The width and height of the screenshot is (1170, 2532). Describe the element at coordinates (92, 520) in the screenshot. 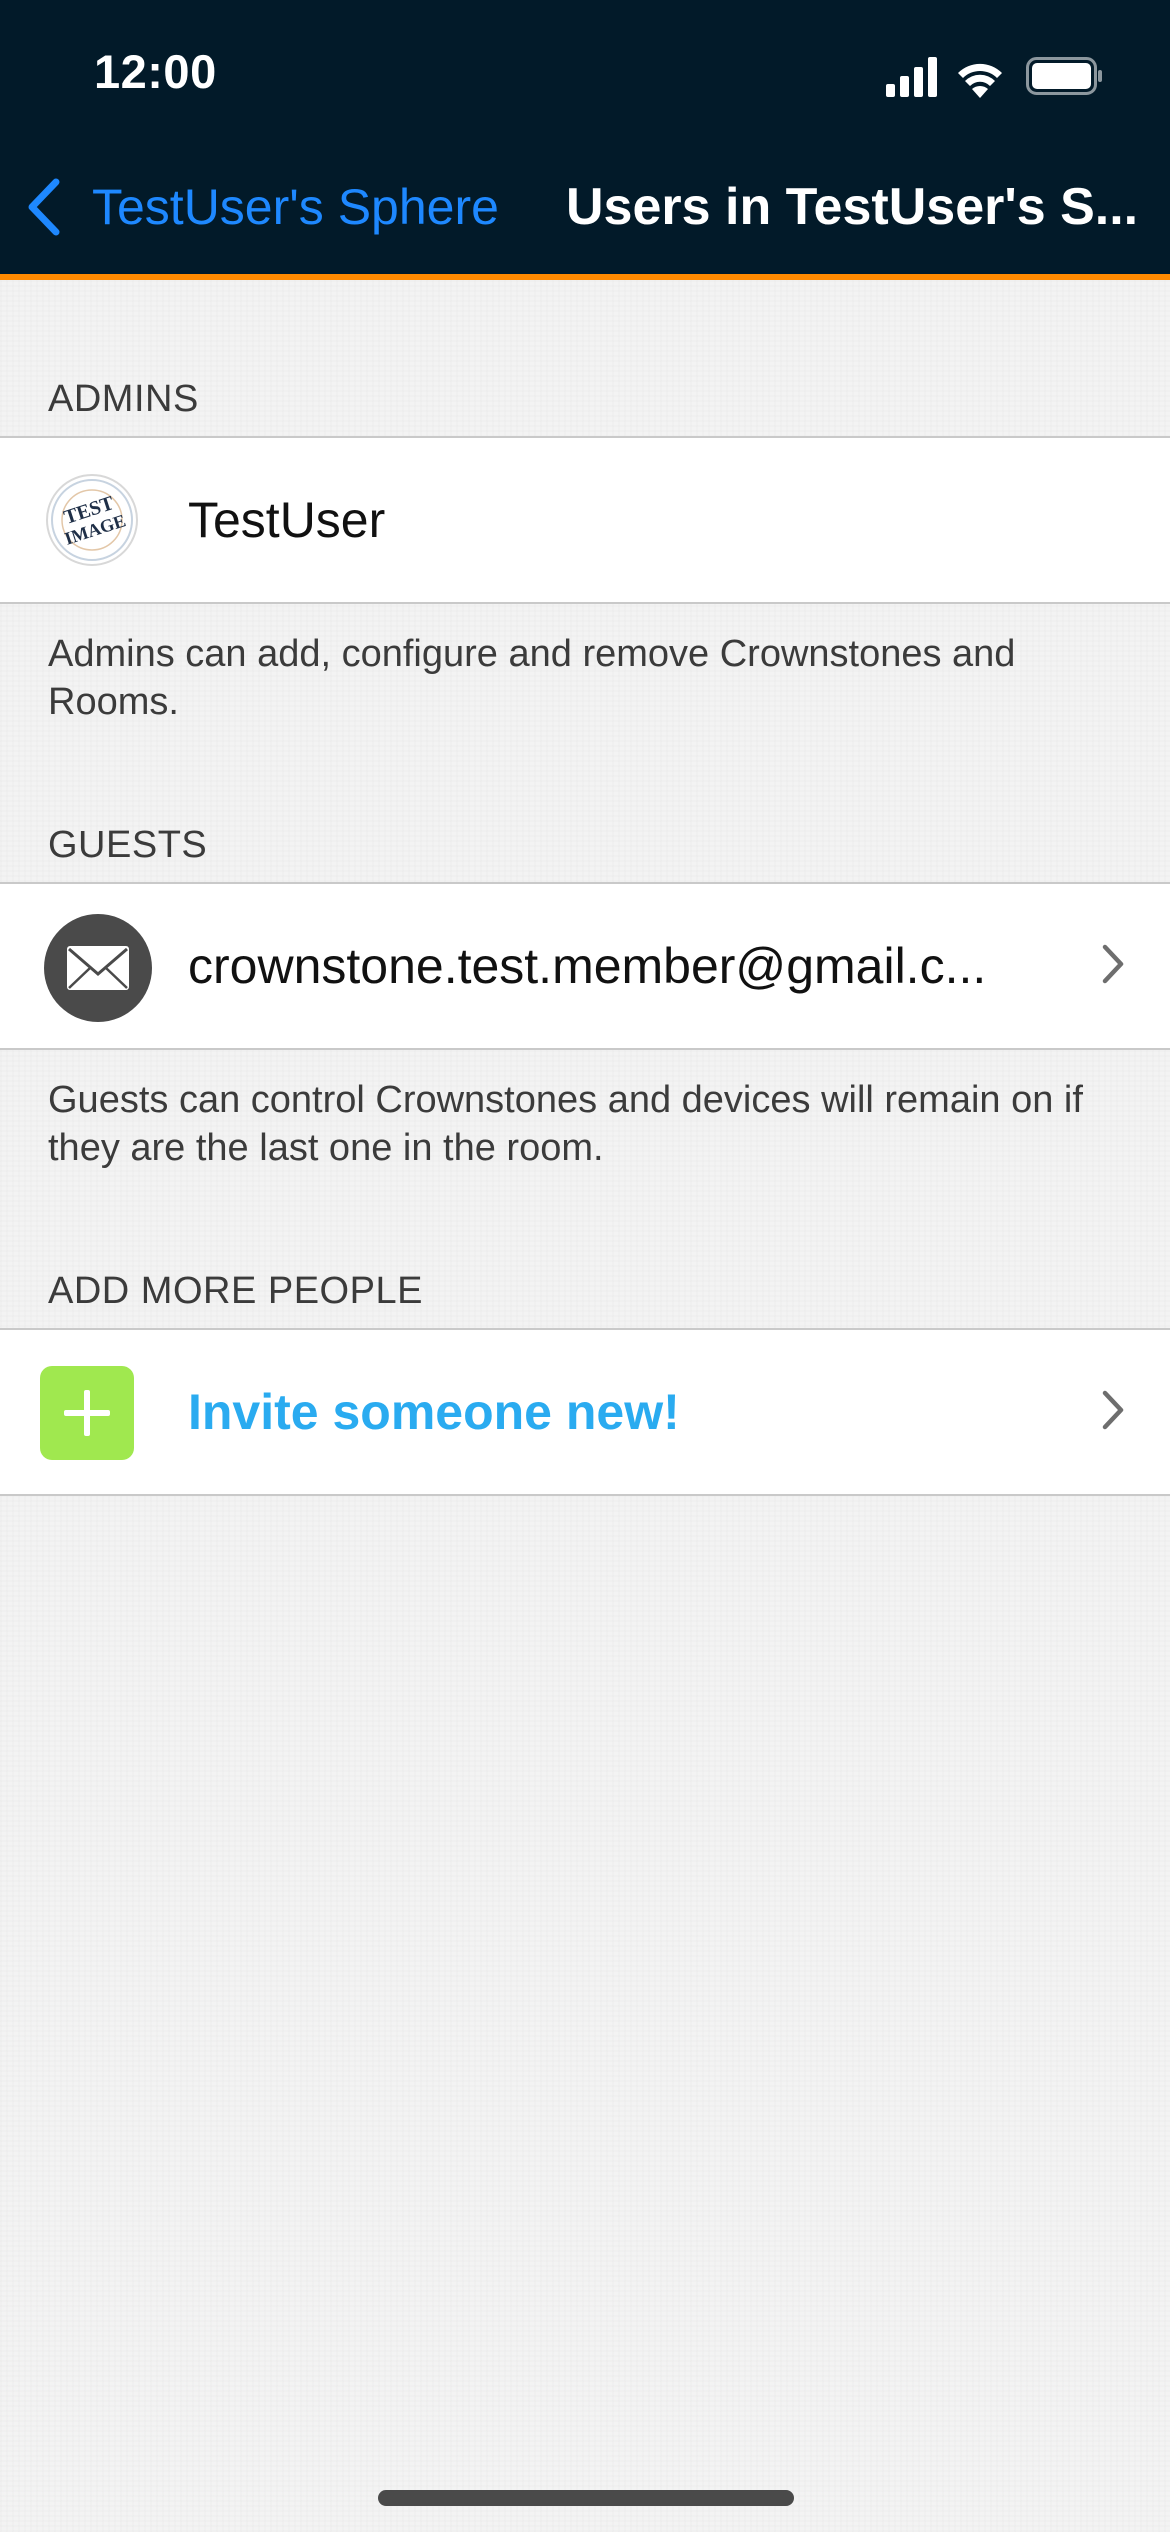

I see `test-image-avatar: TEST IMAGE` at that location.